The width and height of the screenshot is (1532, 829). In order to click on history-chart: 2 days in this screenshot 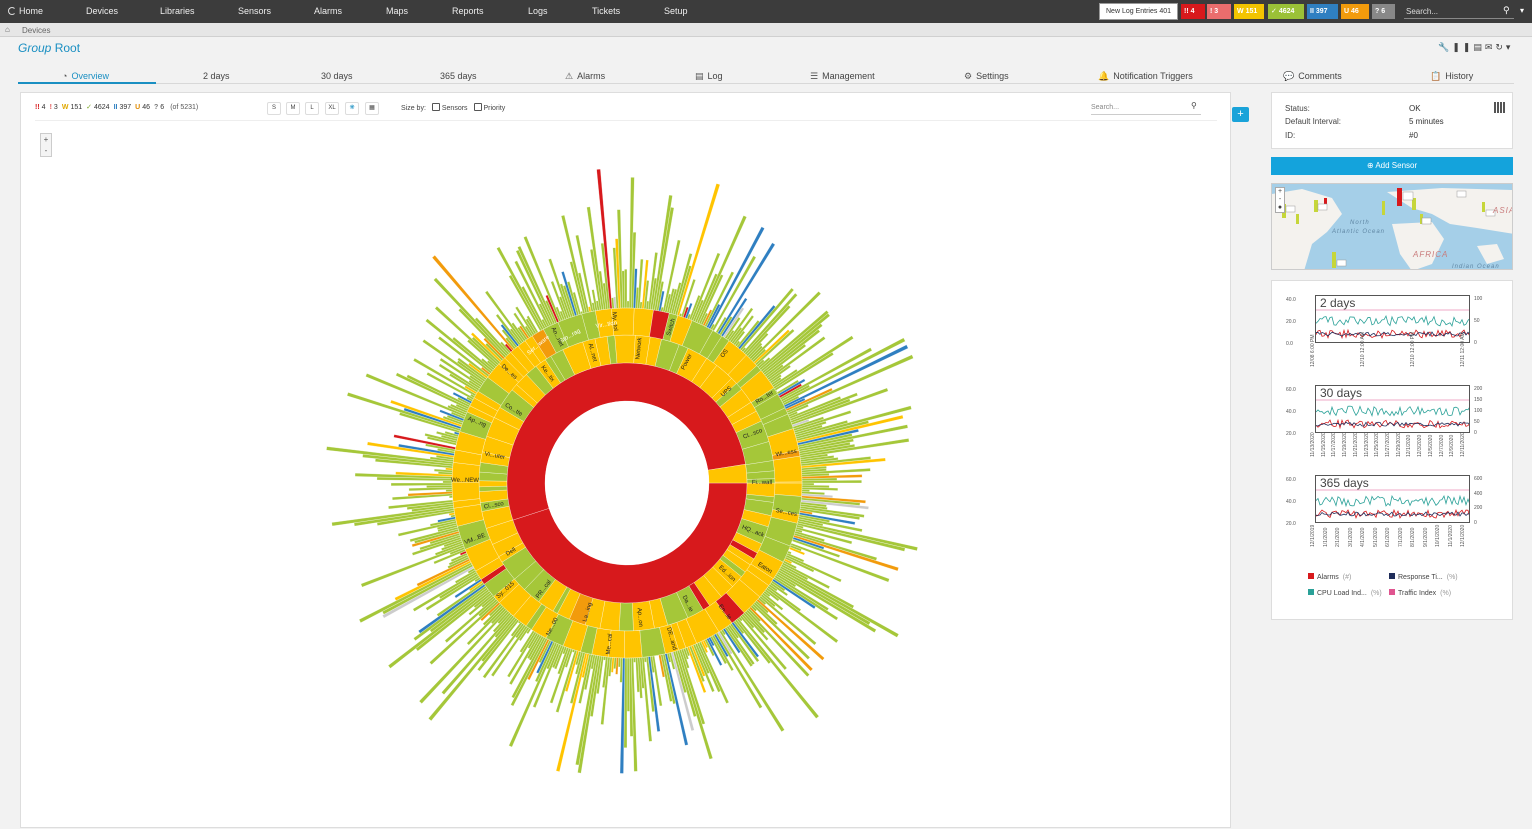, I will do `click(1392, 319)`.